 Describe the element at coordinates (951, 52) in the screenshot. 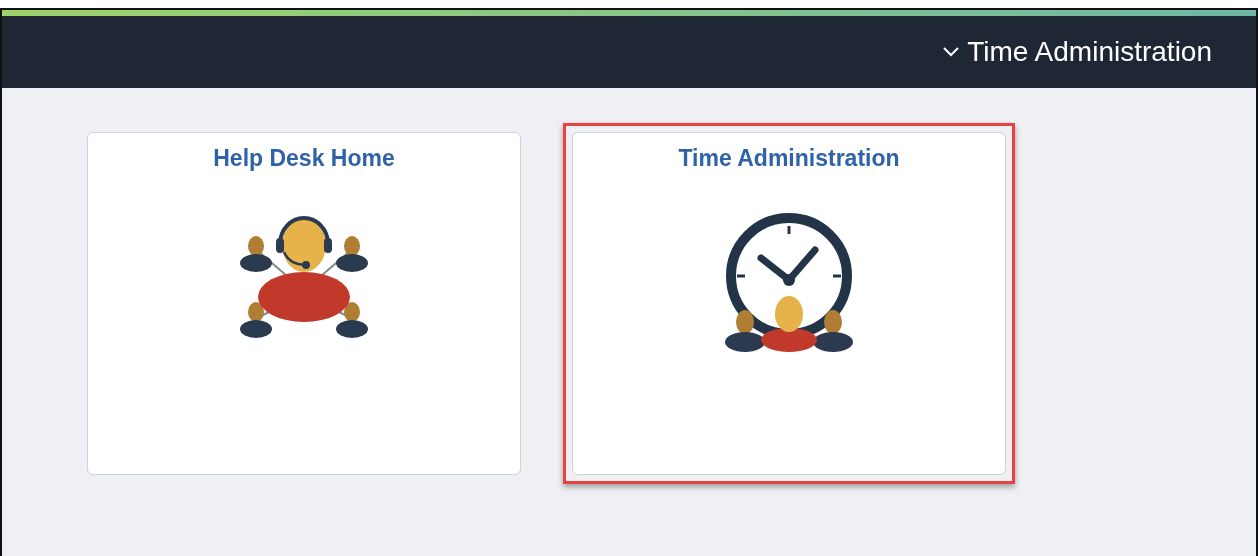

I see `chevron-down-icon` at that location.